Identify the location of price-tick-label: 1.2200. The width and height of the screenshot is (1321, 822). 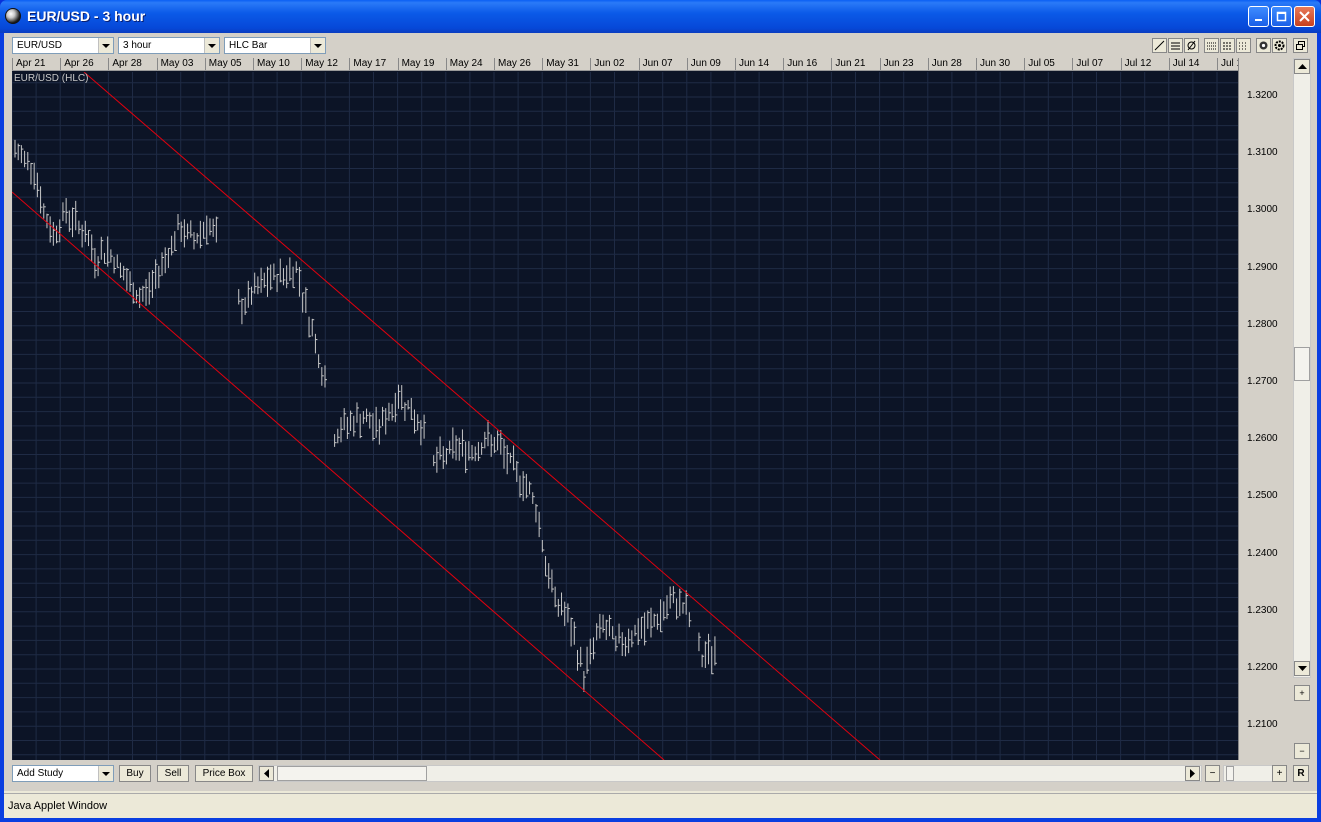
(1262, 667).